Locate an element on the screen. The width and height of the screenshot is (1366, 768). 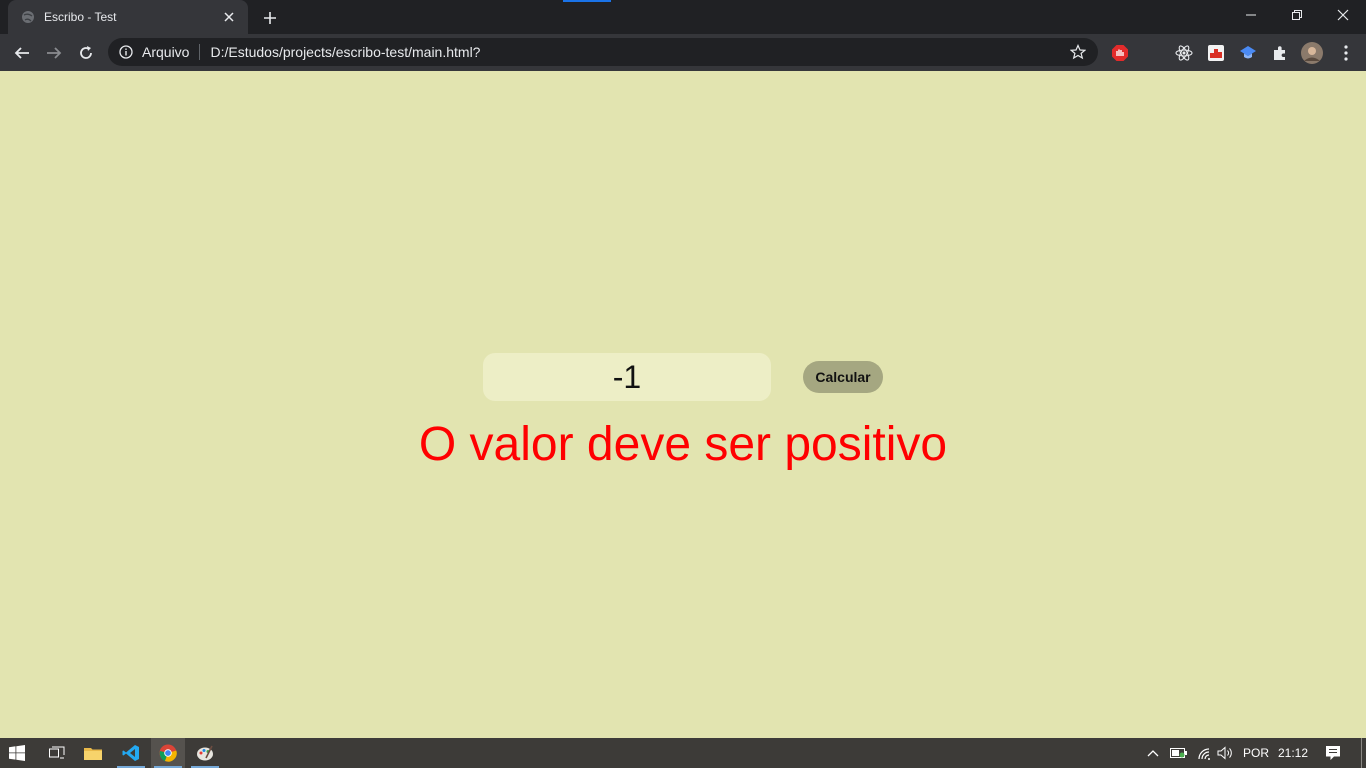
menu-dots-icon is located at coordinates (1346, 53).